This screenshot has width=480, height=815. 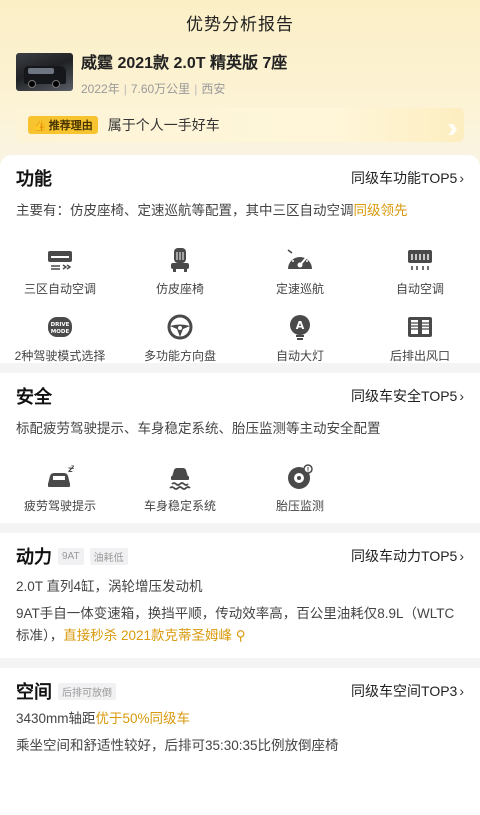 I want to click on section-title: 空间, so click(x=34, y=692).